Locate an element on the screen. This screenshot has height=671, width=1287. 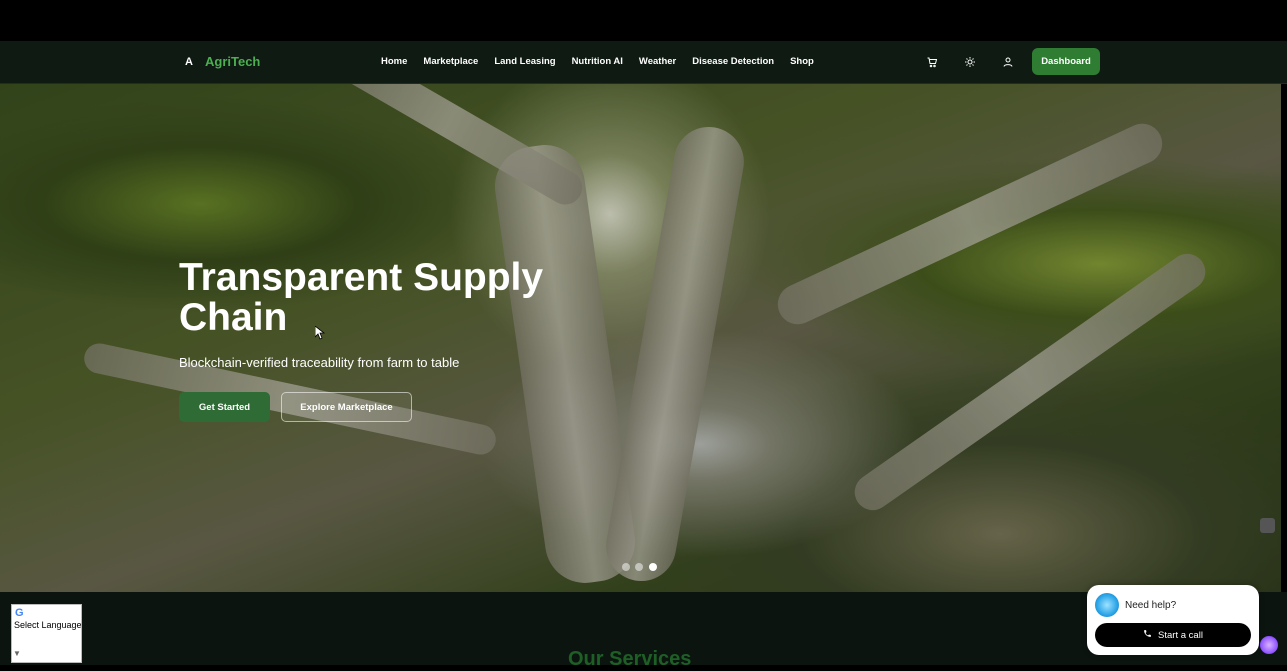
dropdown-arrow-icon: ▼ is located at coordinates (17, 653).